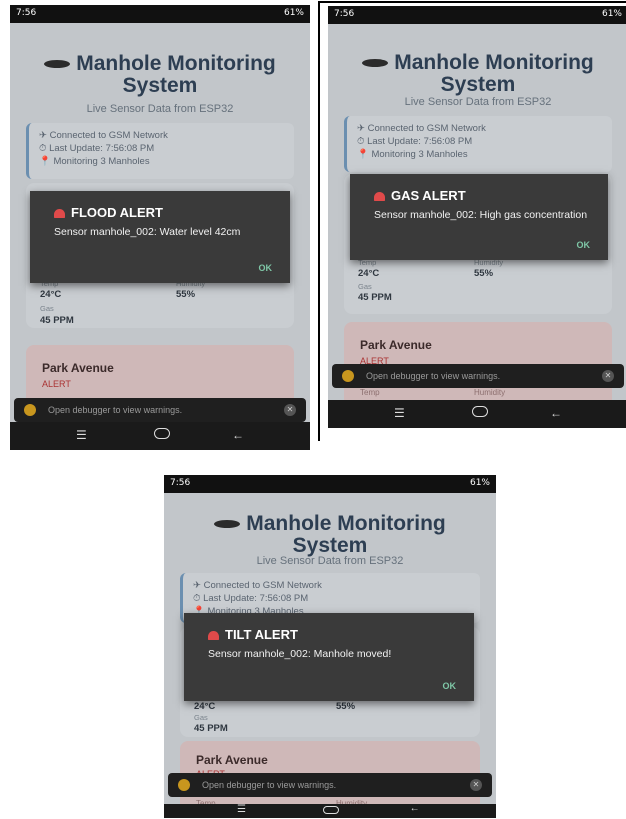 The width and height of the screenshot is (626, 819). What do you see at coordinates (370, 392) in the screenshot?
I see `park-temp-label: Temp` at bounding box center [370, 392].